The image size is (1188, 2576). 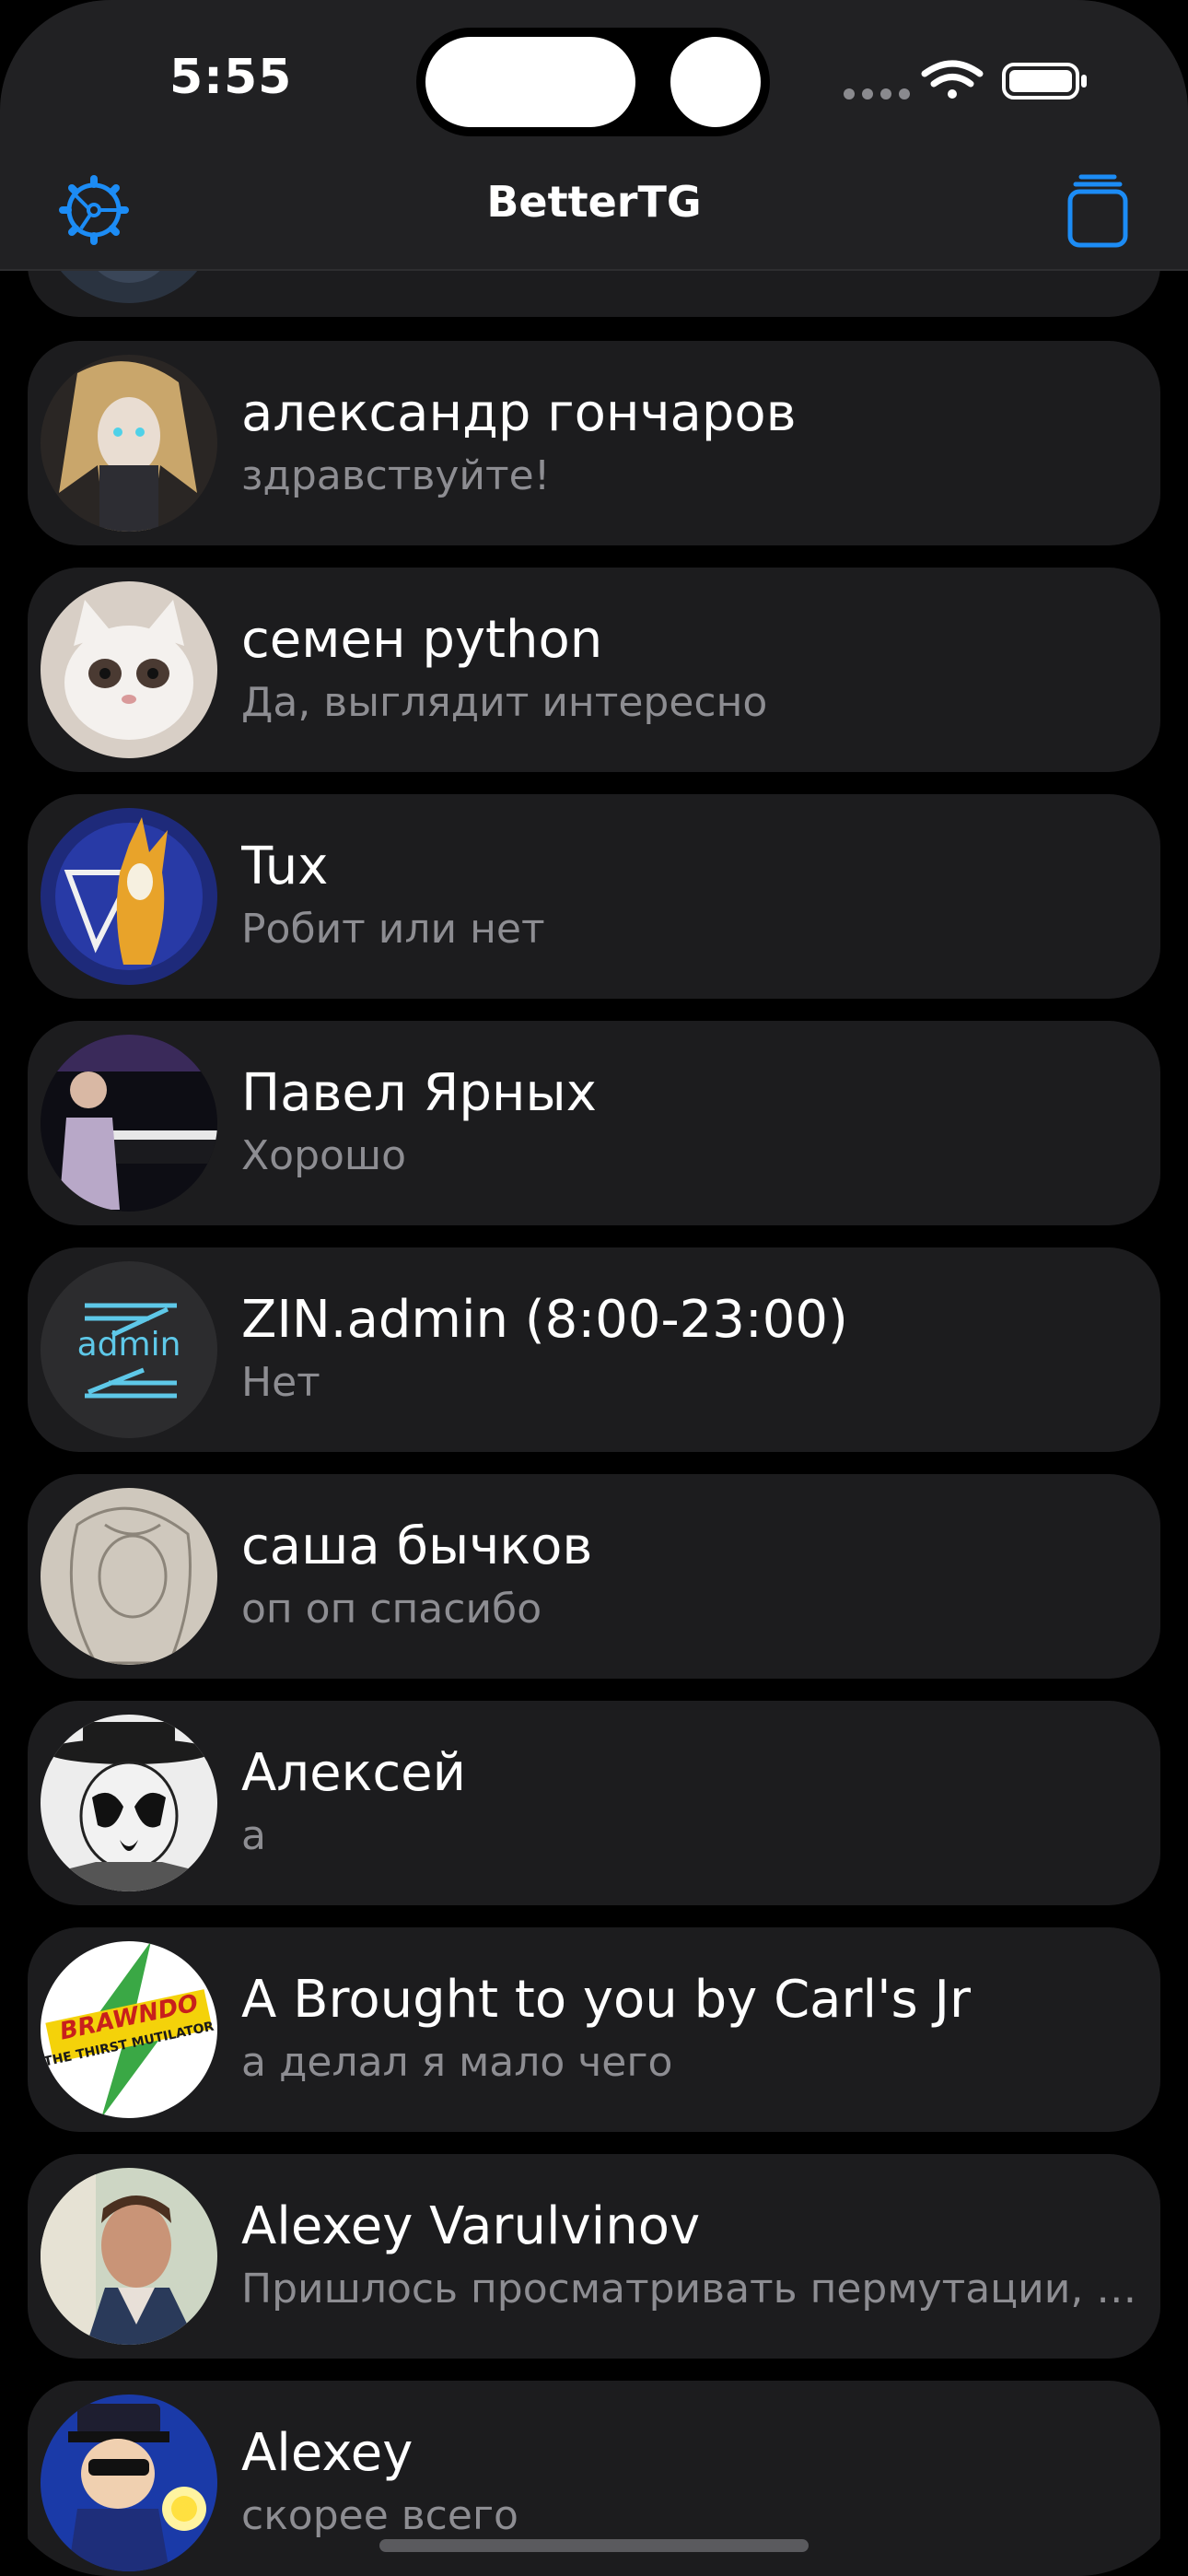 What do you see at coordinates (324, 1155) in the screenshot?
I see `chat-preview: Хорошо` at bounding box center [324, 1155].